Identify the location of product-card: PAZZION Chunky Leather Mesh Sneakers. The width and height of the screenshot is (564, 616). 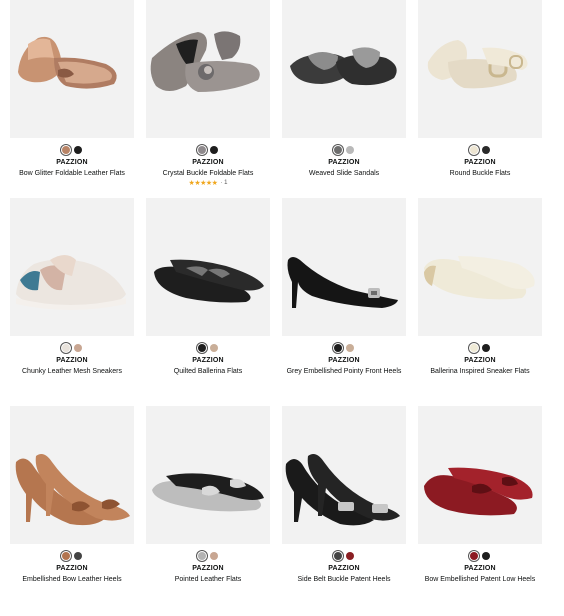
(72, 287).